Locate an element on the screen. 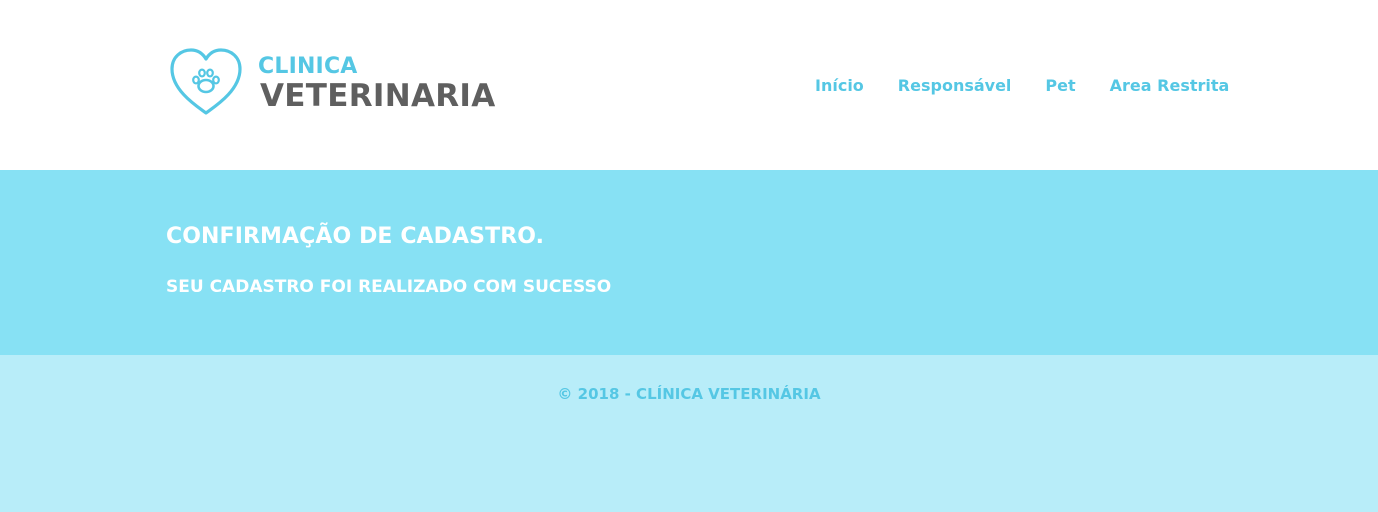 This screenshot has height=512, width=1378. logo-text: CLINICA VETERINARIA is located at coordinates (377, 80).